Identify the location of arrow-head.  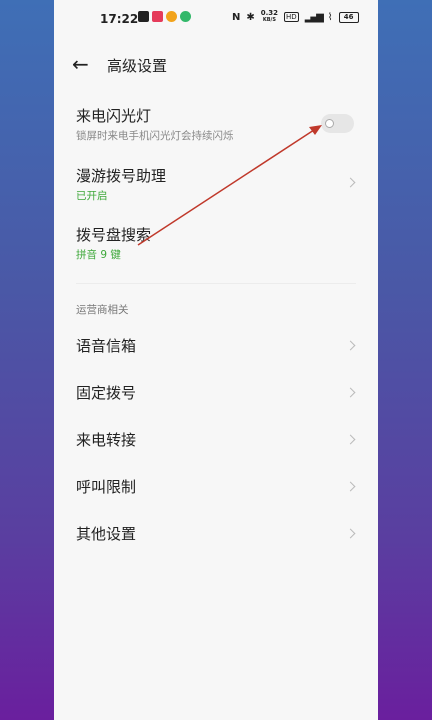
(315, 130).